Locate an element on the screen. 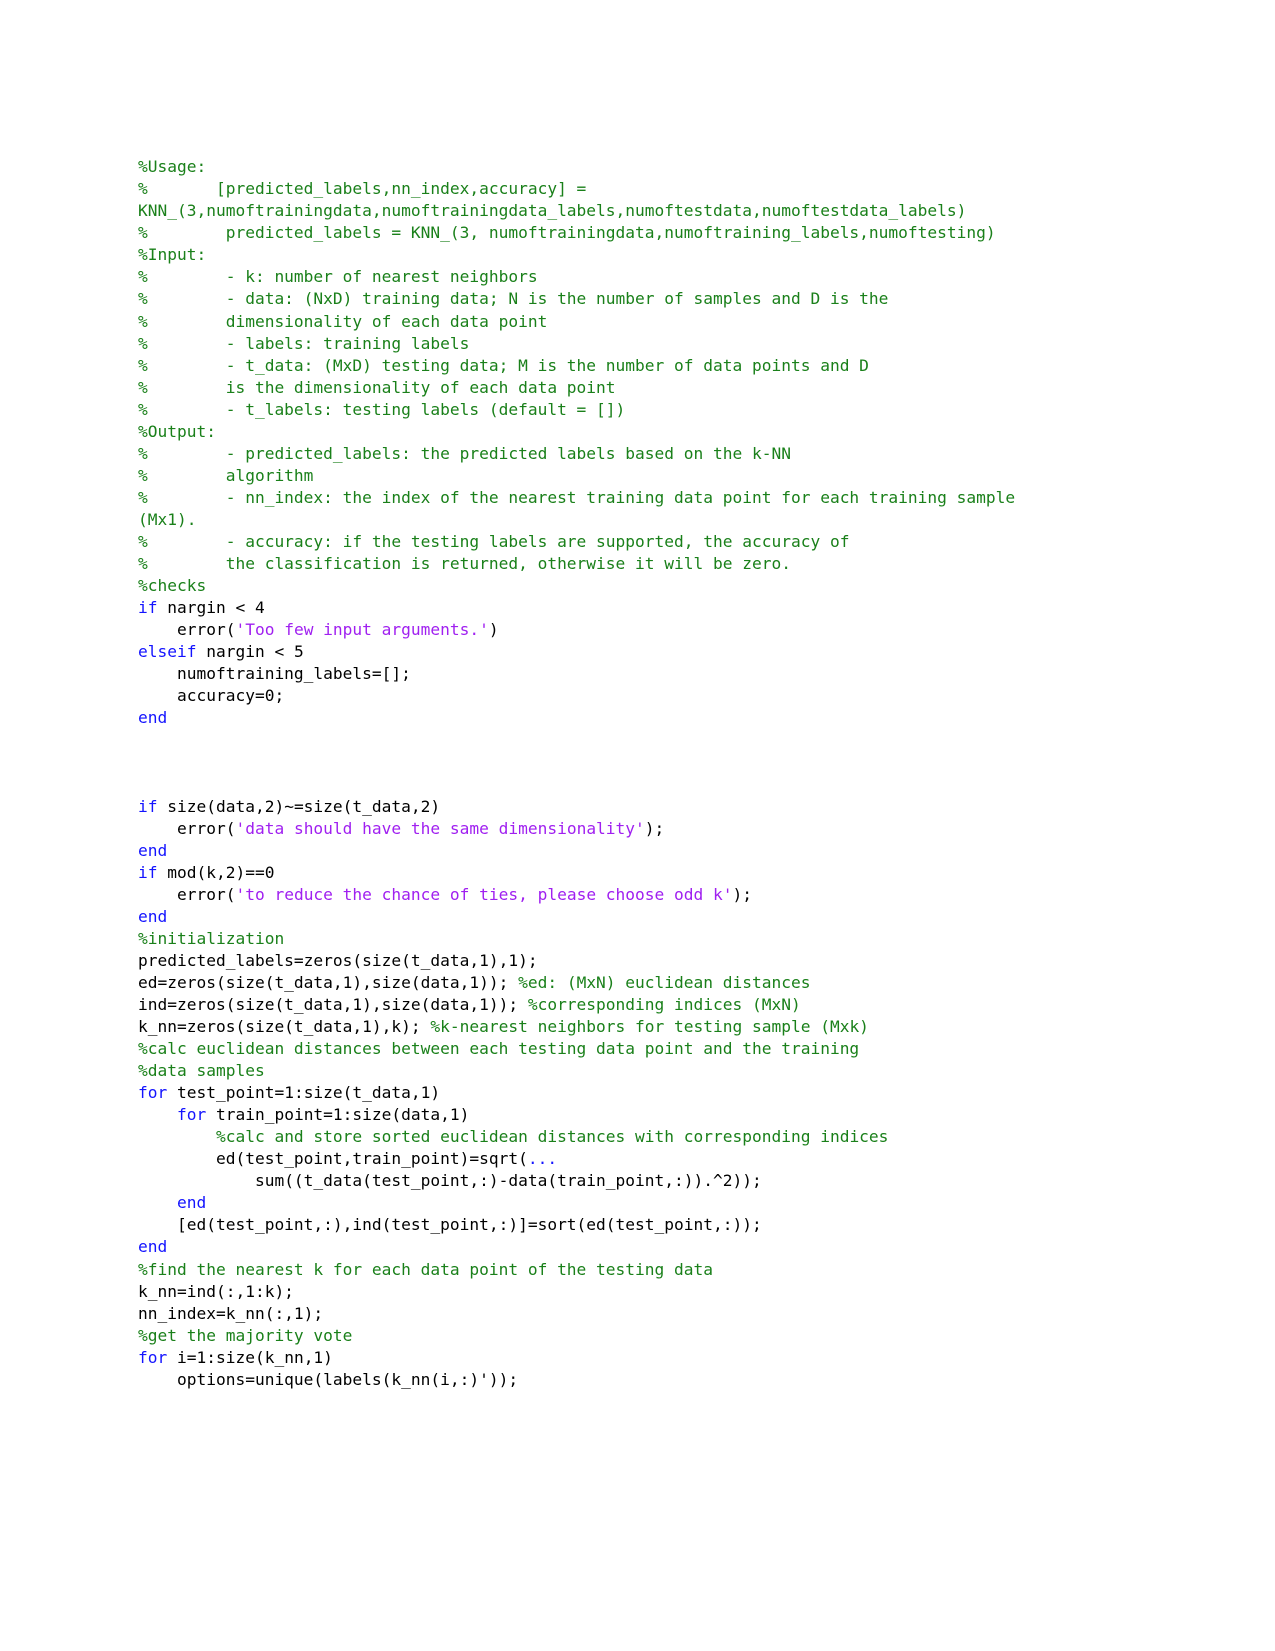 The height and width of the screenshot is (1651, 1275). code-line: options=unique(labels(k_nn(i,:)')); is located at coordinates (610, 1380).